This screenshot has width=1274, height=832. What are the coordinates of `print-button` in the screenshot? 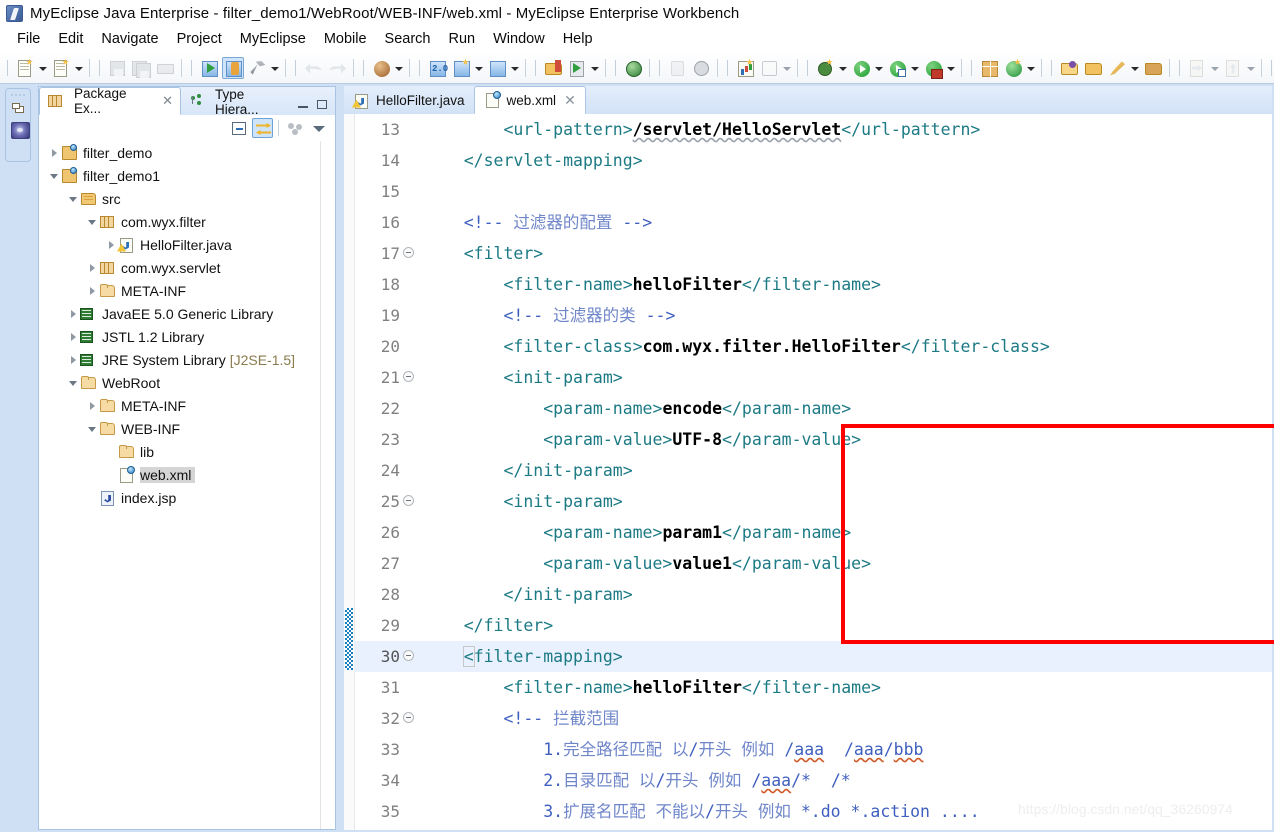 It's located at (165, 68).